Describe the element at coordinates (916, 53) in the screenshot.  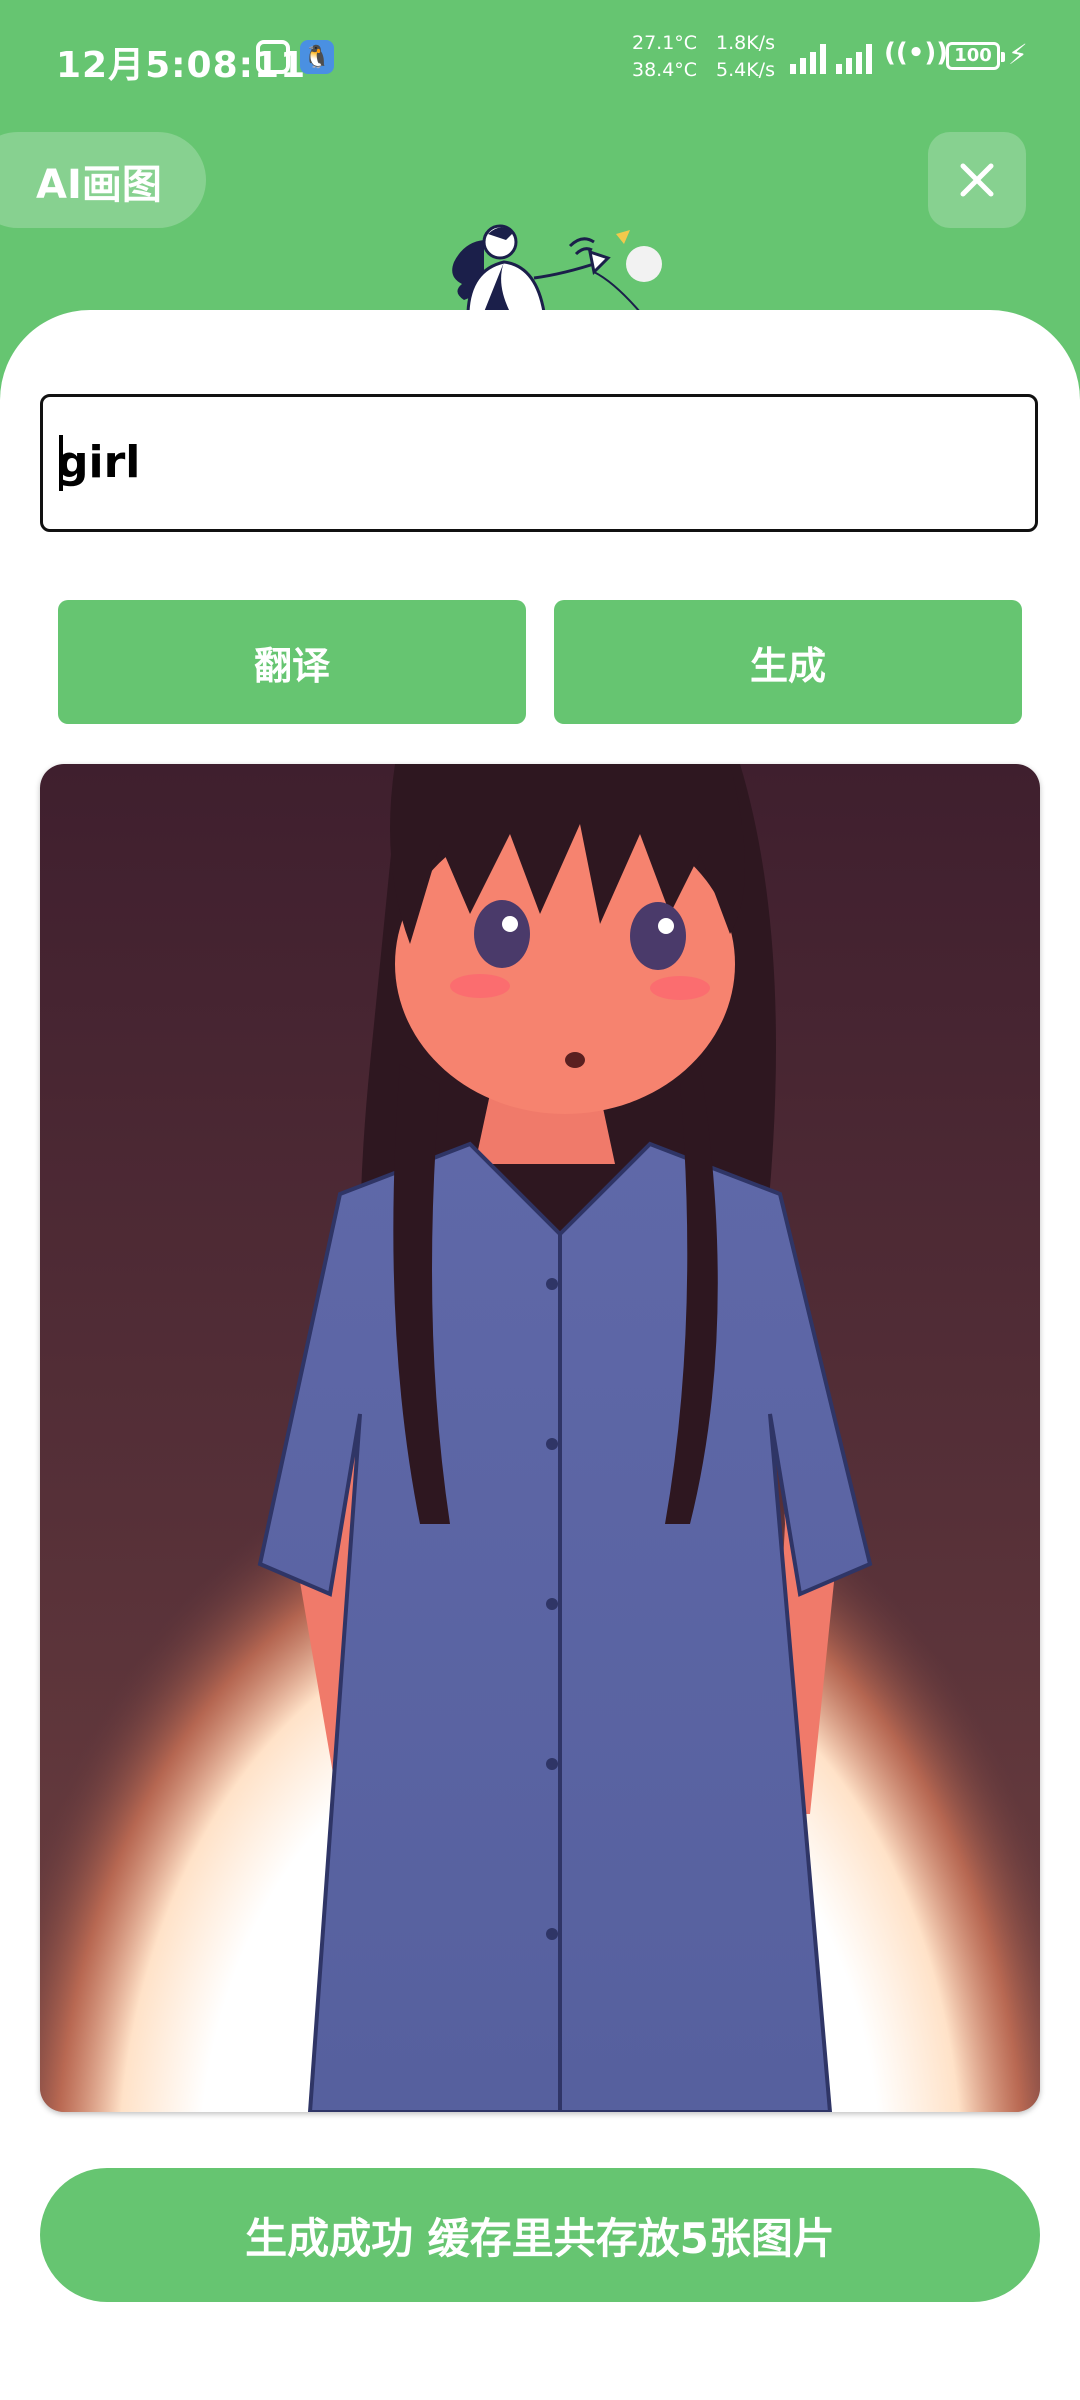
I see `hotspot-icon: ((•))` at that location.